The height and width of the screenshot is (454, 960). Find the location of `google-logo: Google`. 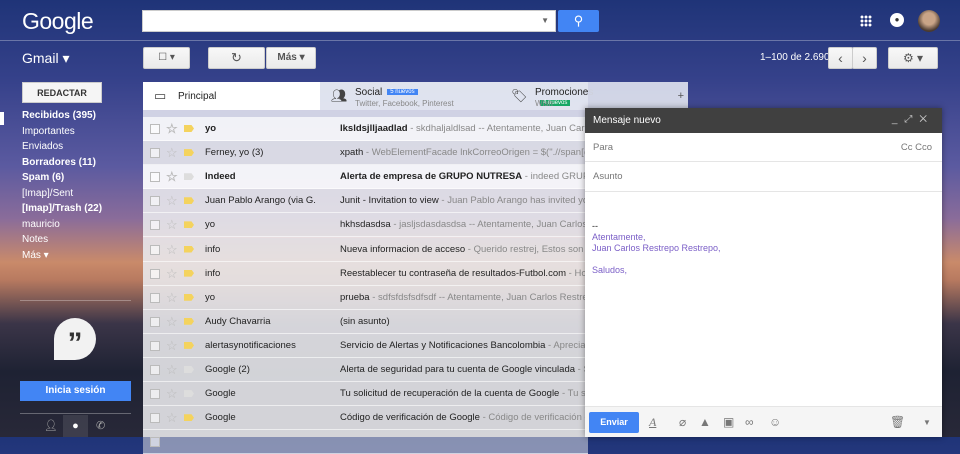

google-logo: Google is located at coordinates (58, 21).